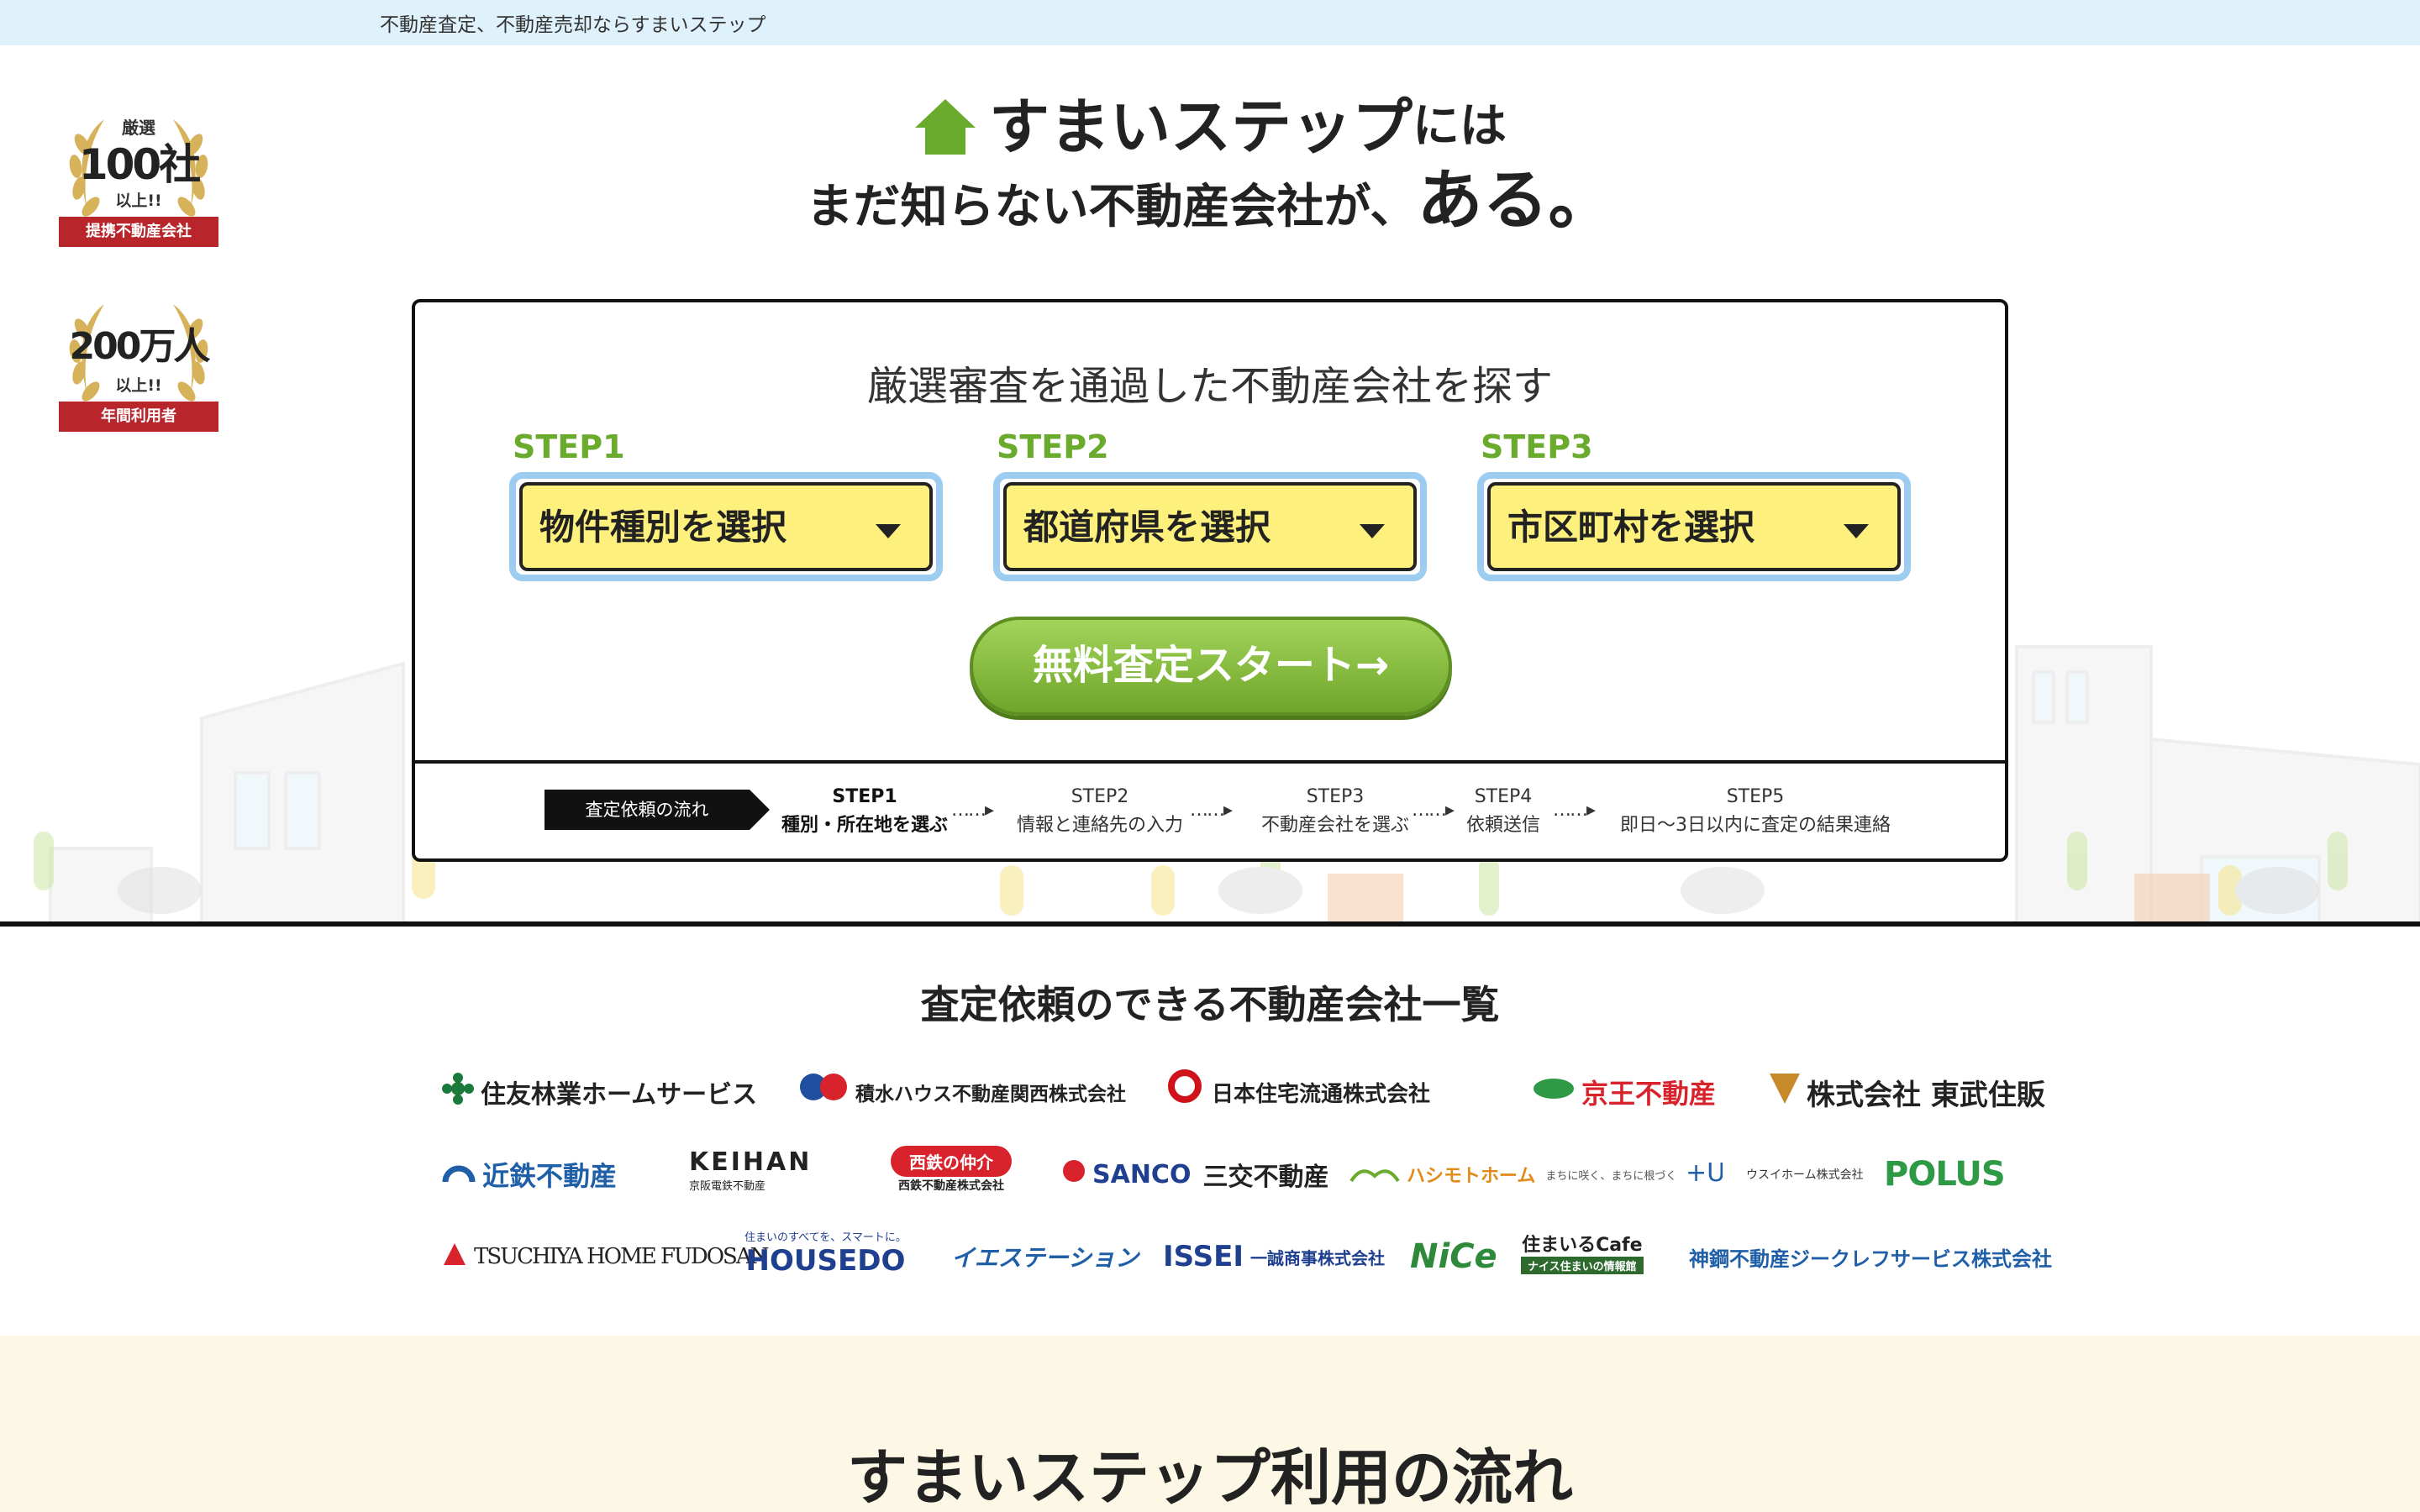 The height and width of the screenshot is (1512, 2420). What do you see at coordinates (727, 1186) in the screenshot?
I see `company-subname: 京阪電鉄不動産` at bounding box center [727, 1186].